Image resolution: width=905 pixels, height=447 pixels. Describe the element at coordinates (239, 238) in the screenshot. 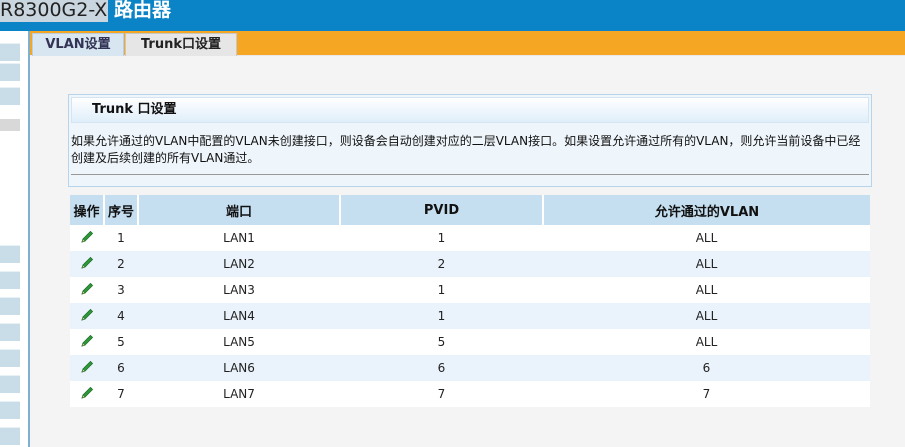

I see `port-cell: LAN1` at that location.